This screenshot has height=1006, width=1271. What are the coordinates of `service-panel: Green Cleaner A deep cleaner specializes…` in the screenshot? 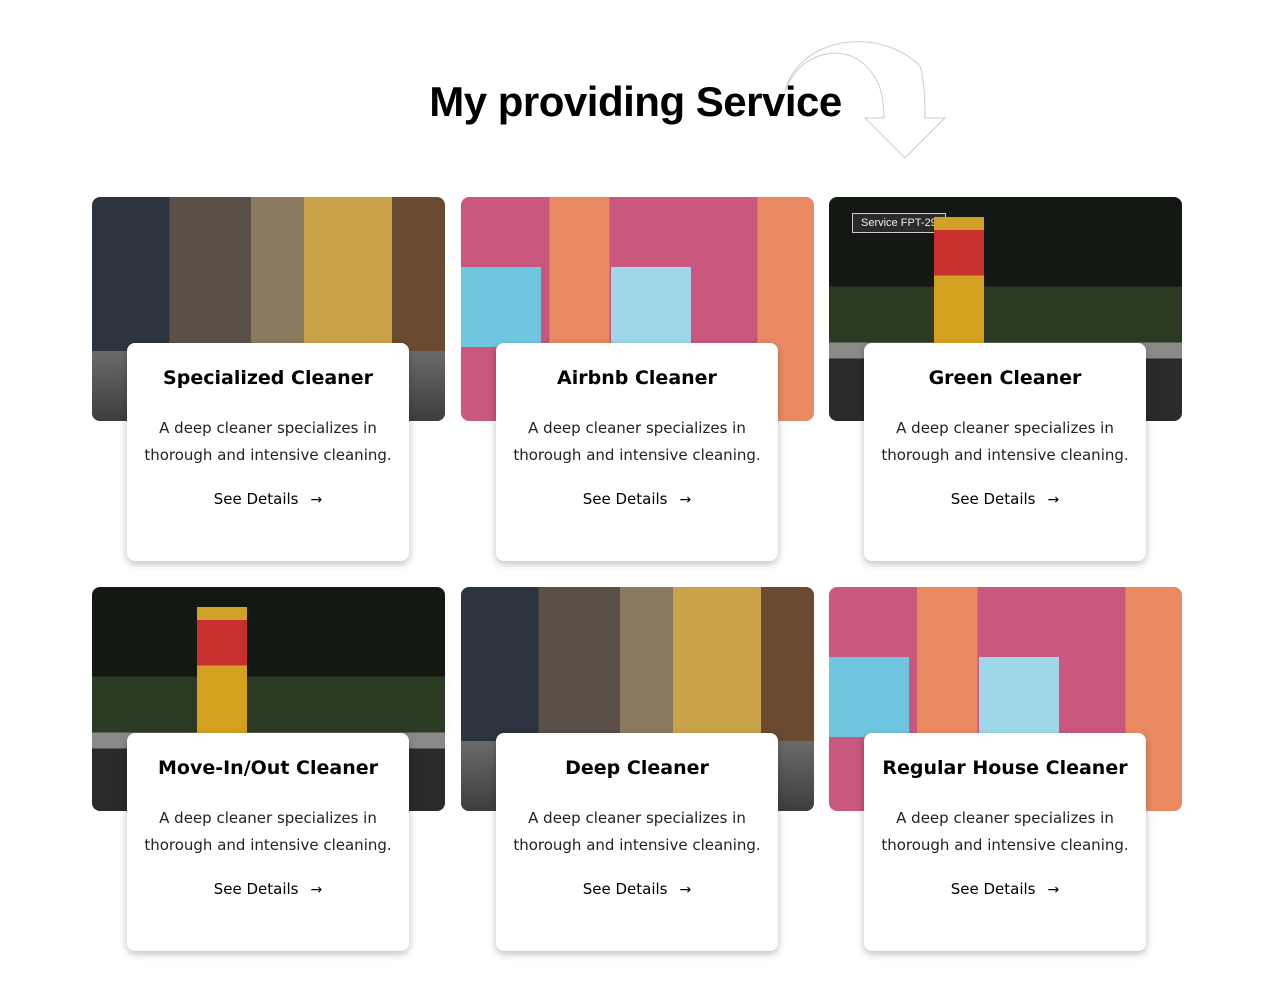 It's located at (1005, 452).